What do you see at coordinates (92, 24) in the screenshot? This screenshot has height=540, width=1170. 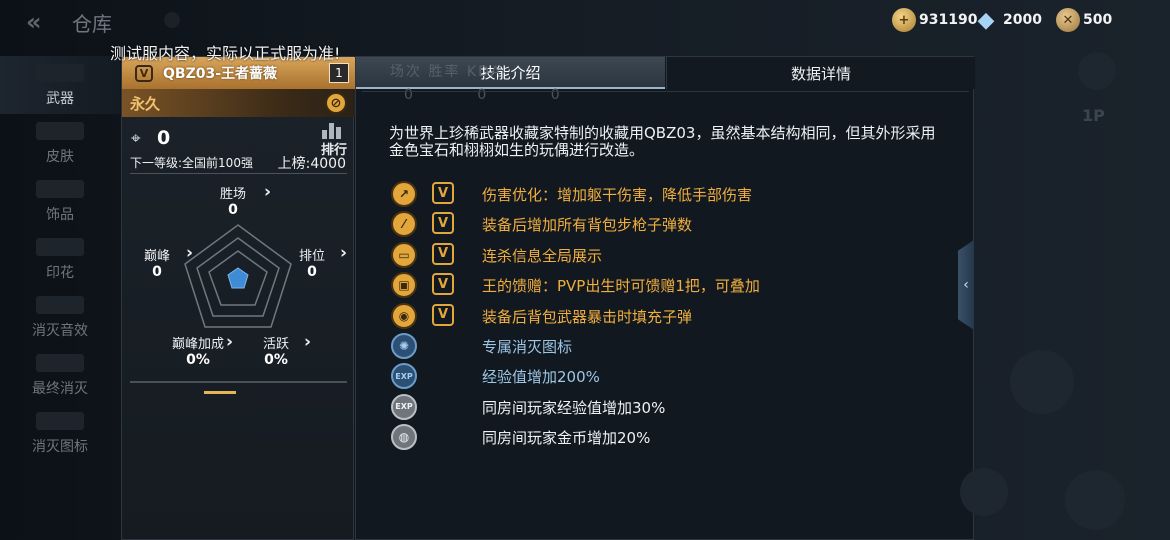 I see `page-title: 仓库` at bounding box center [92, 24].